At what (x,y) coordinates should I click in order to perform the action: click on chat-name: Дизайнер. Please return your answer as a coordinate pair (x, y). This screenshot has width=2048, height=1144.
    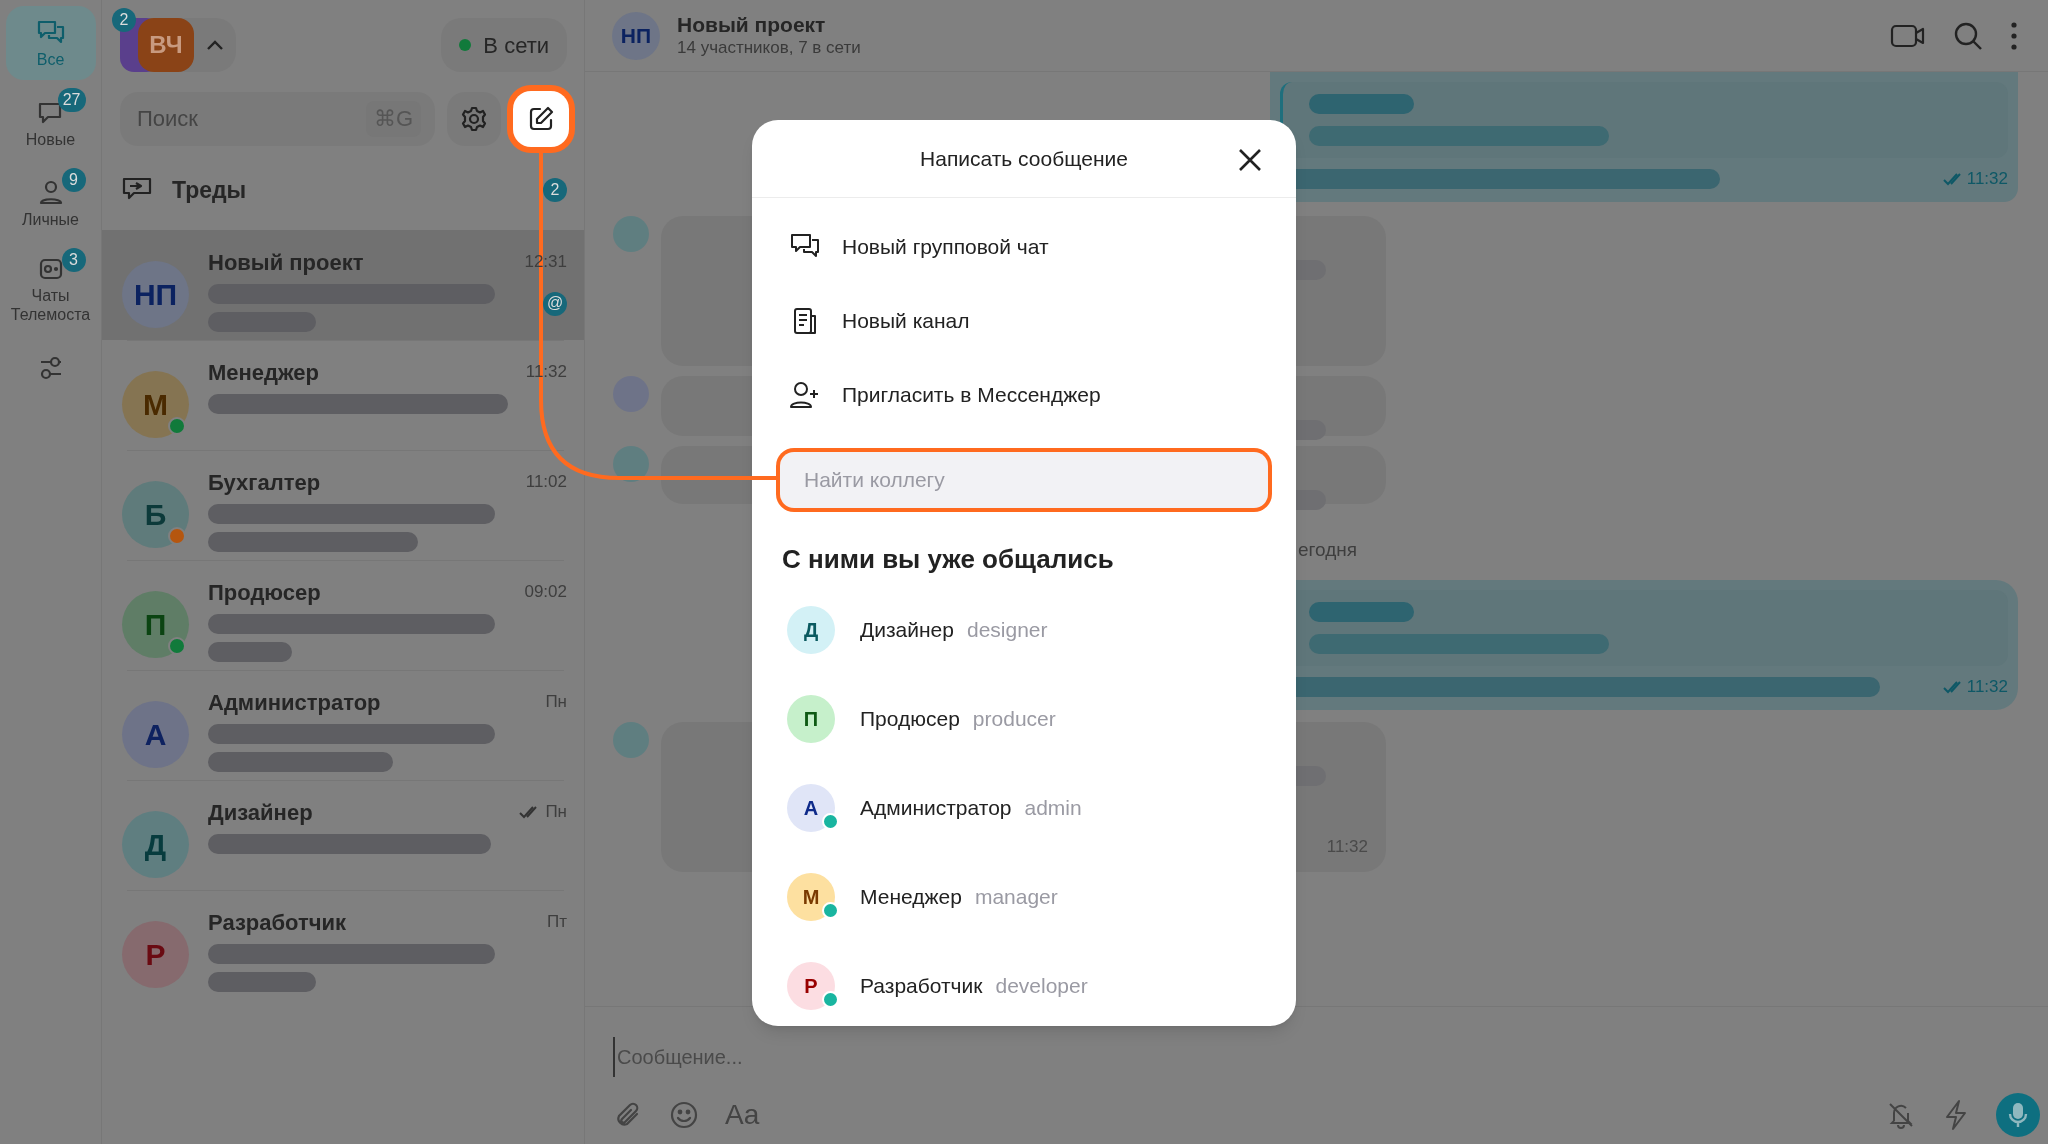
    Looking at the image, I should click on (260, 812).